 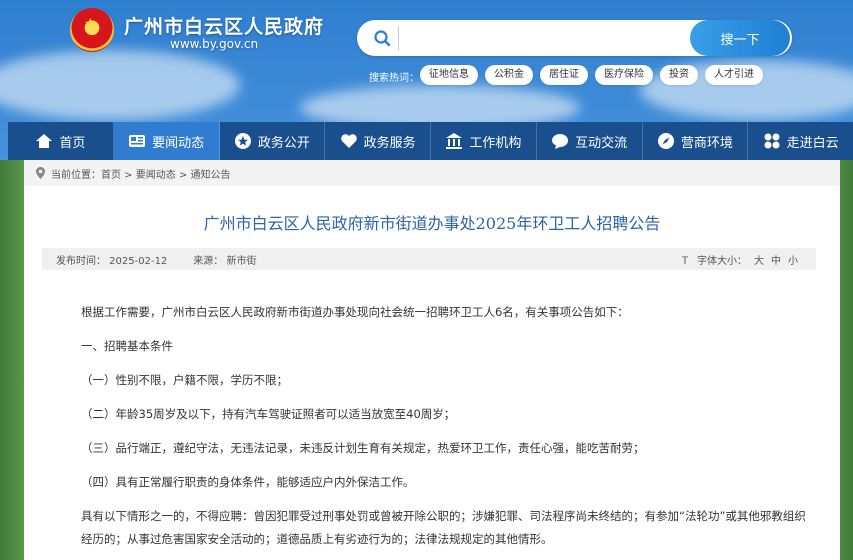 I want to click on nav-item-home: 首页, so click(x=61, y=141).